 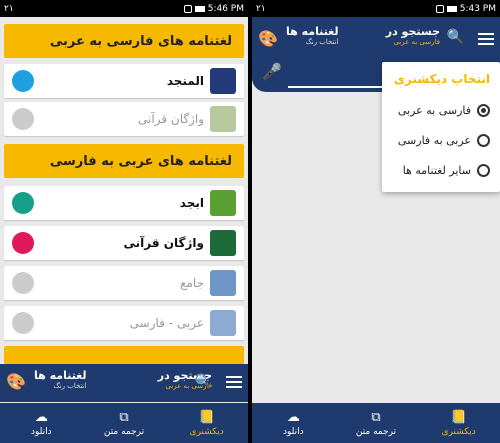 I want to click on section-header-fa-ar: لغتنامه های فارسی به عربی, so click(x=124, y=41).